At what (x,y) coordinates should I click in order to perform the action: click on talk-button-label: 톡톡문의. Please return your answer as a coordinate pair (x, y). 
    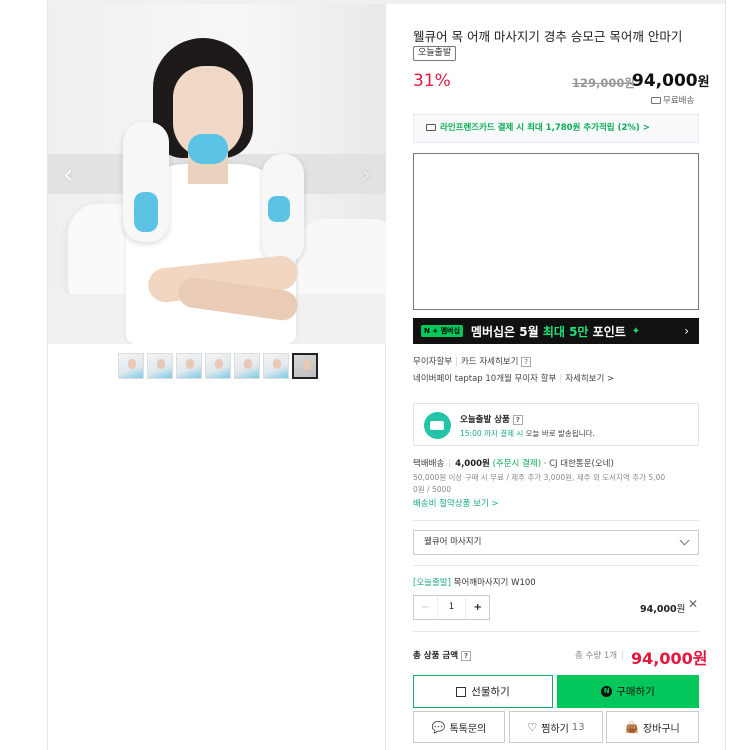
    Looking at the image, I should click on (468, 729).